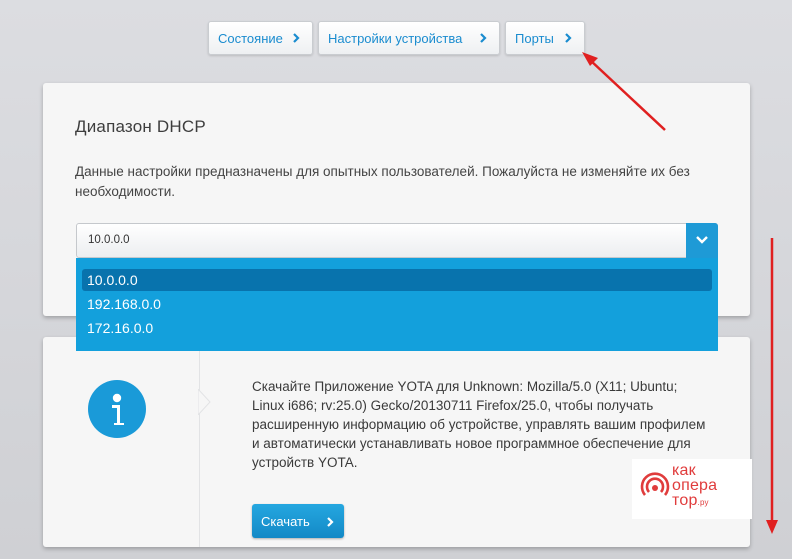  Describe the element at coordinates (204, 402) in the screenshot. I see `divider-notch` at that location.